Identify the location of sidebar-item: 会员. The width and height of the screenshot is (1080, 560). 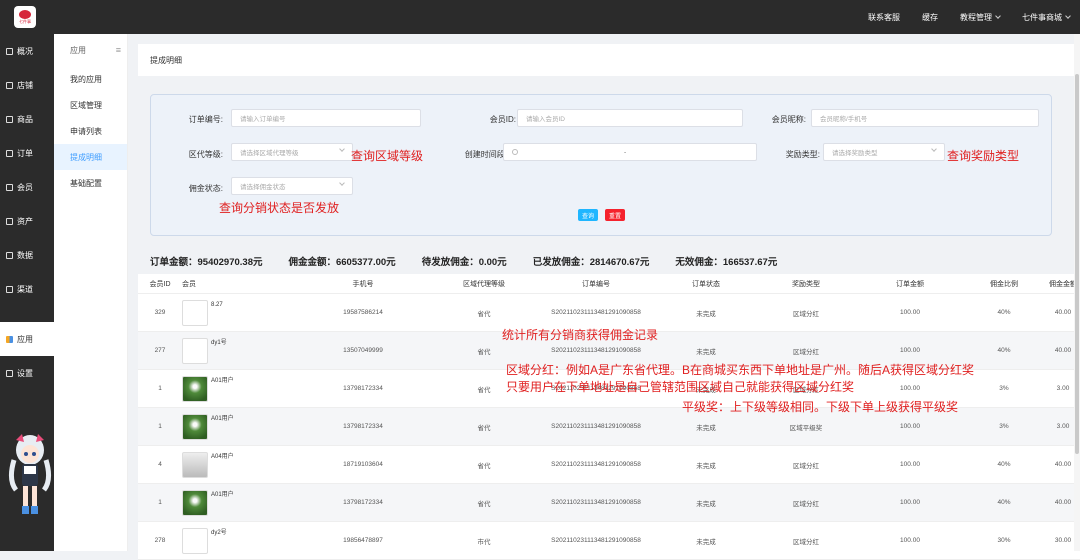
(27, 187).